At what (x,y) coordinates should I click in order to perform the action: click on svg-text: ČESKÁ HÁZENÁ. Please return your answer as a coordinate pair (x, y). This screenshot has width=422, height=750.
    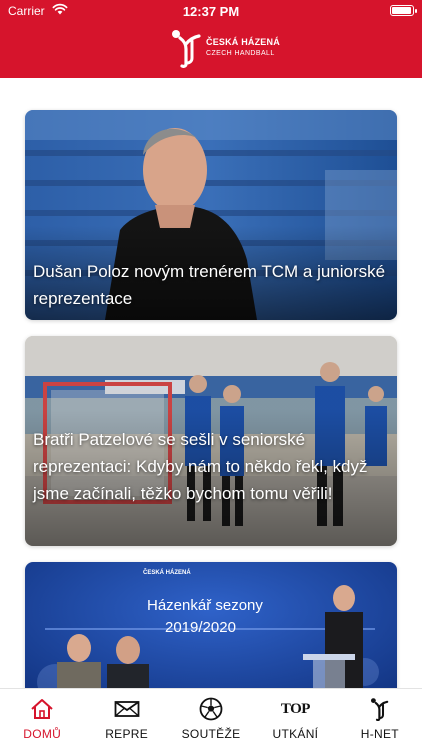
    Looking at the image, I should click on (167, 572).